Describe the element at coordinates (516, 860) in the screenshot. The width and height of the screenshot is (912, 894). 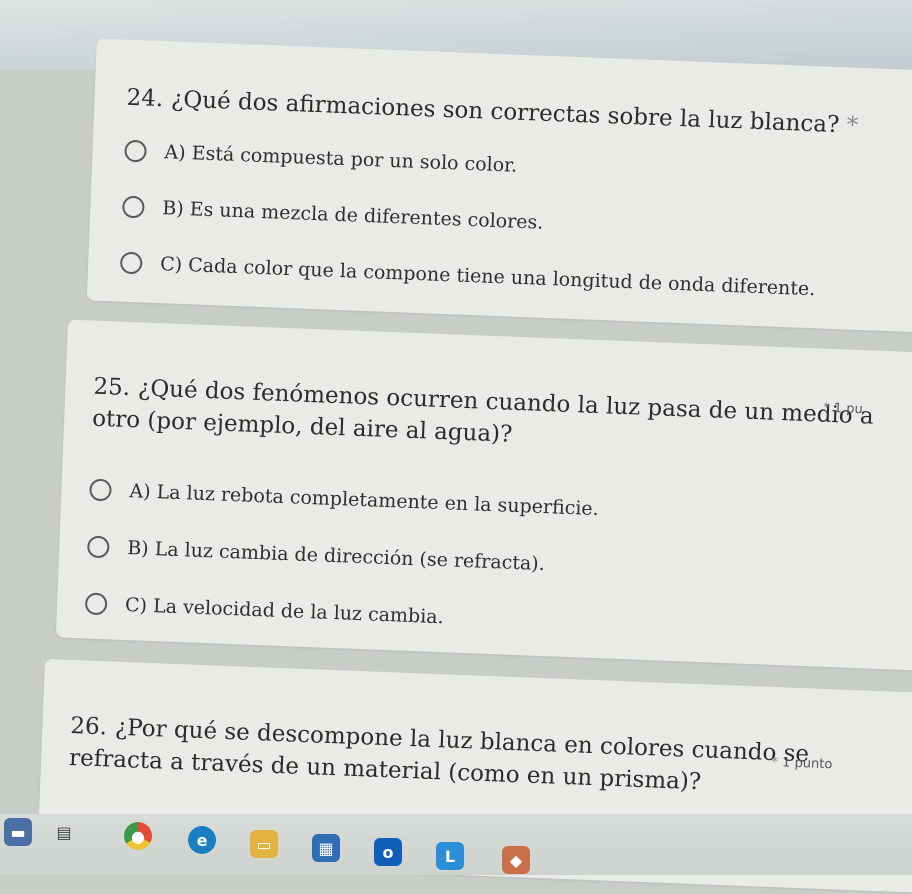
I see `app-icon: ◆` at that location.